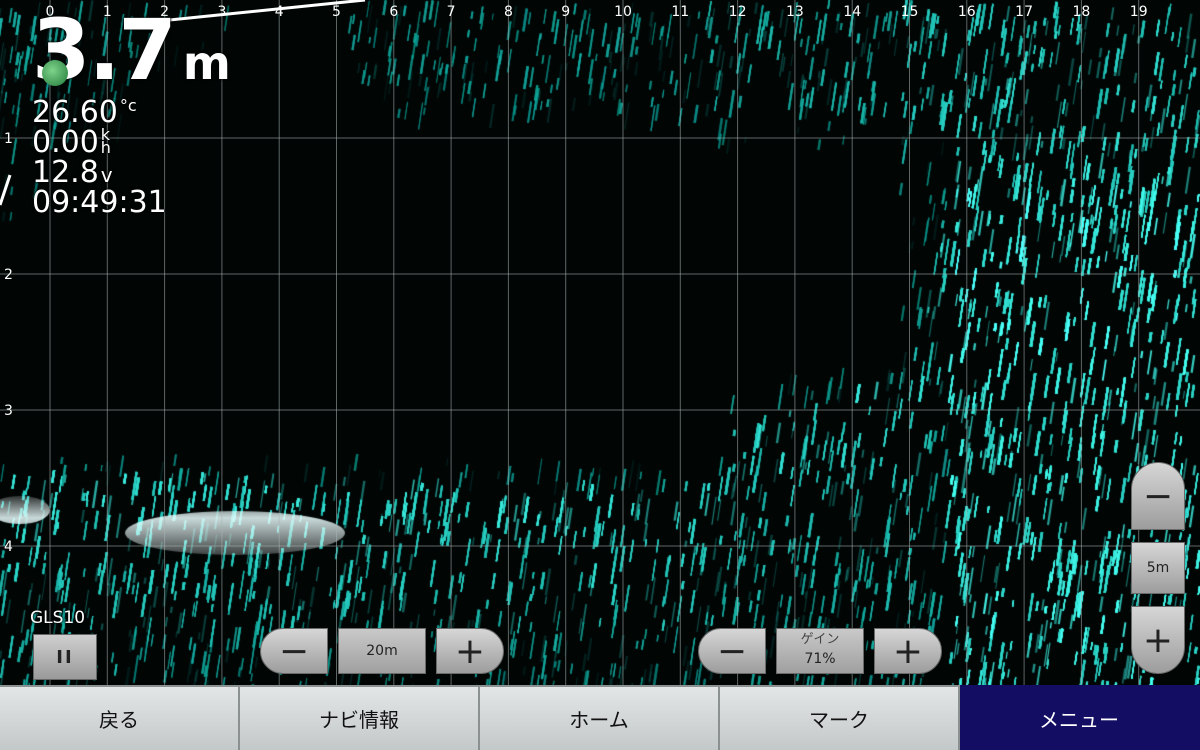 This screenshot has height=750, width=1200. I want to click on x-tick-label: 11, so click(680, 12).